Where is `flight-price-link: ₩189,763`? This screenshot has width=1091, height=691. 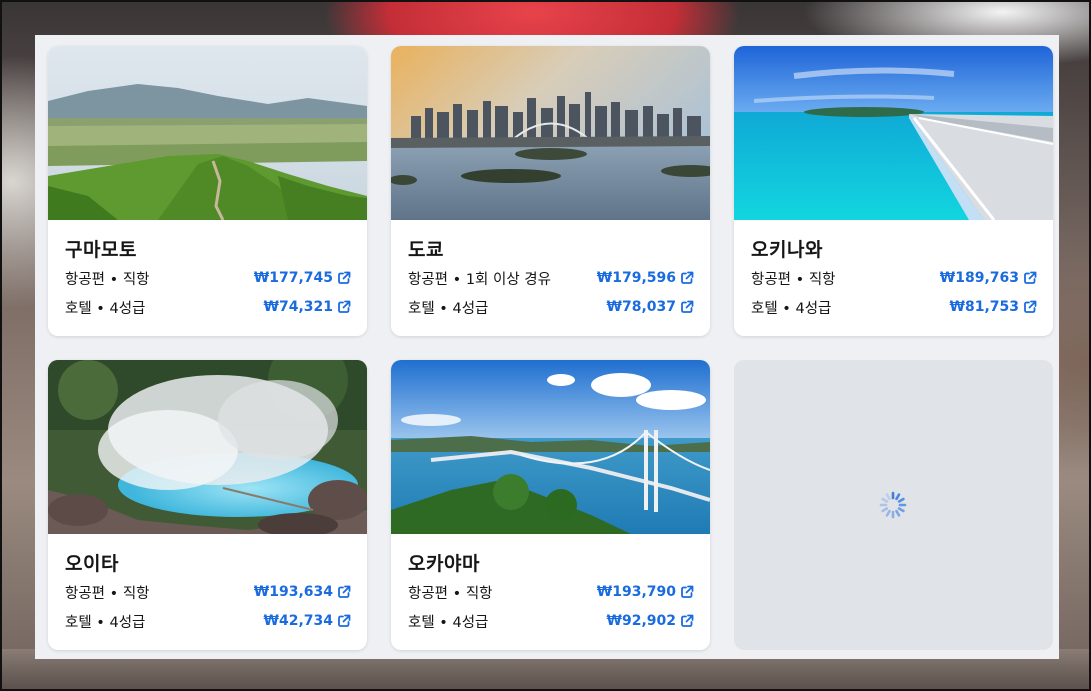 flight-price-link: ₩189,763 is located at coordinates (988, 278).